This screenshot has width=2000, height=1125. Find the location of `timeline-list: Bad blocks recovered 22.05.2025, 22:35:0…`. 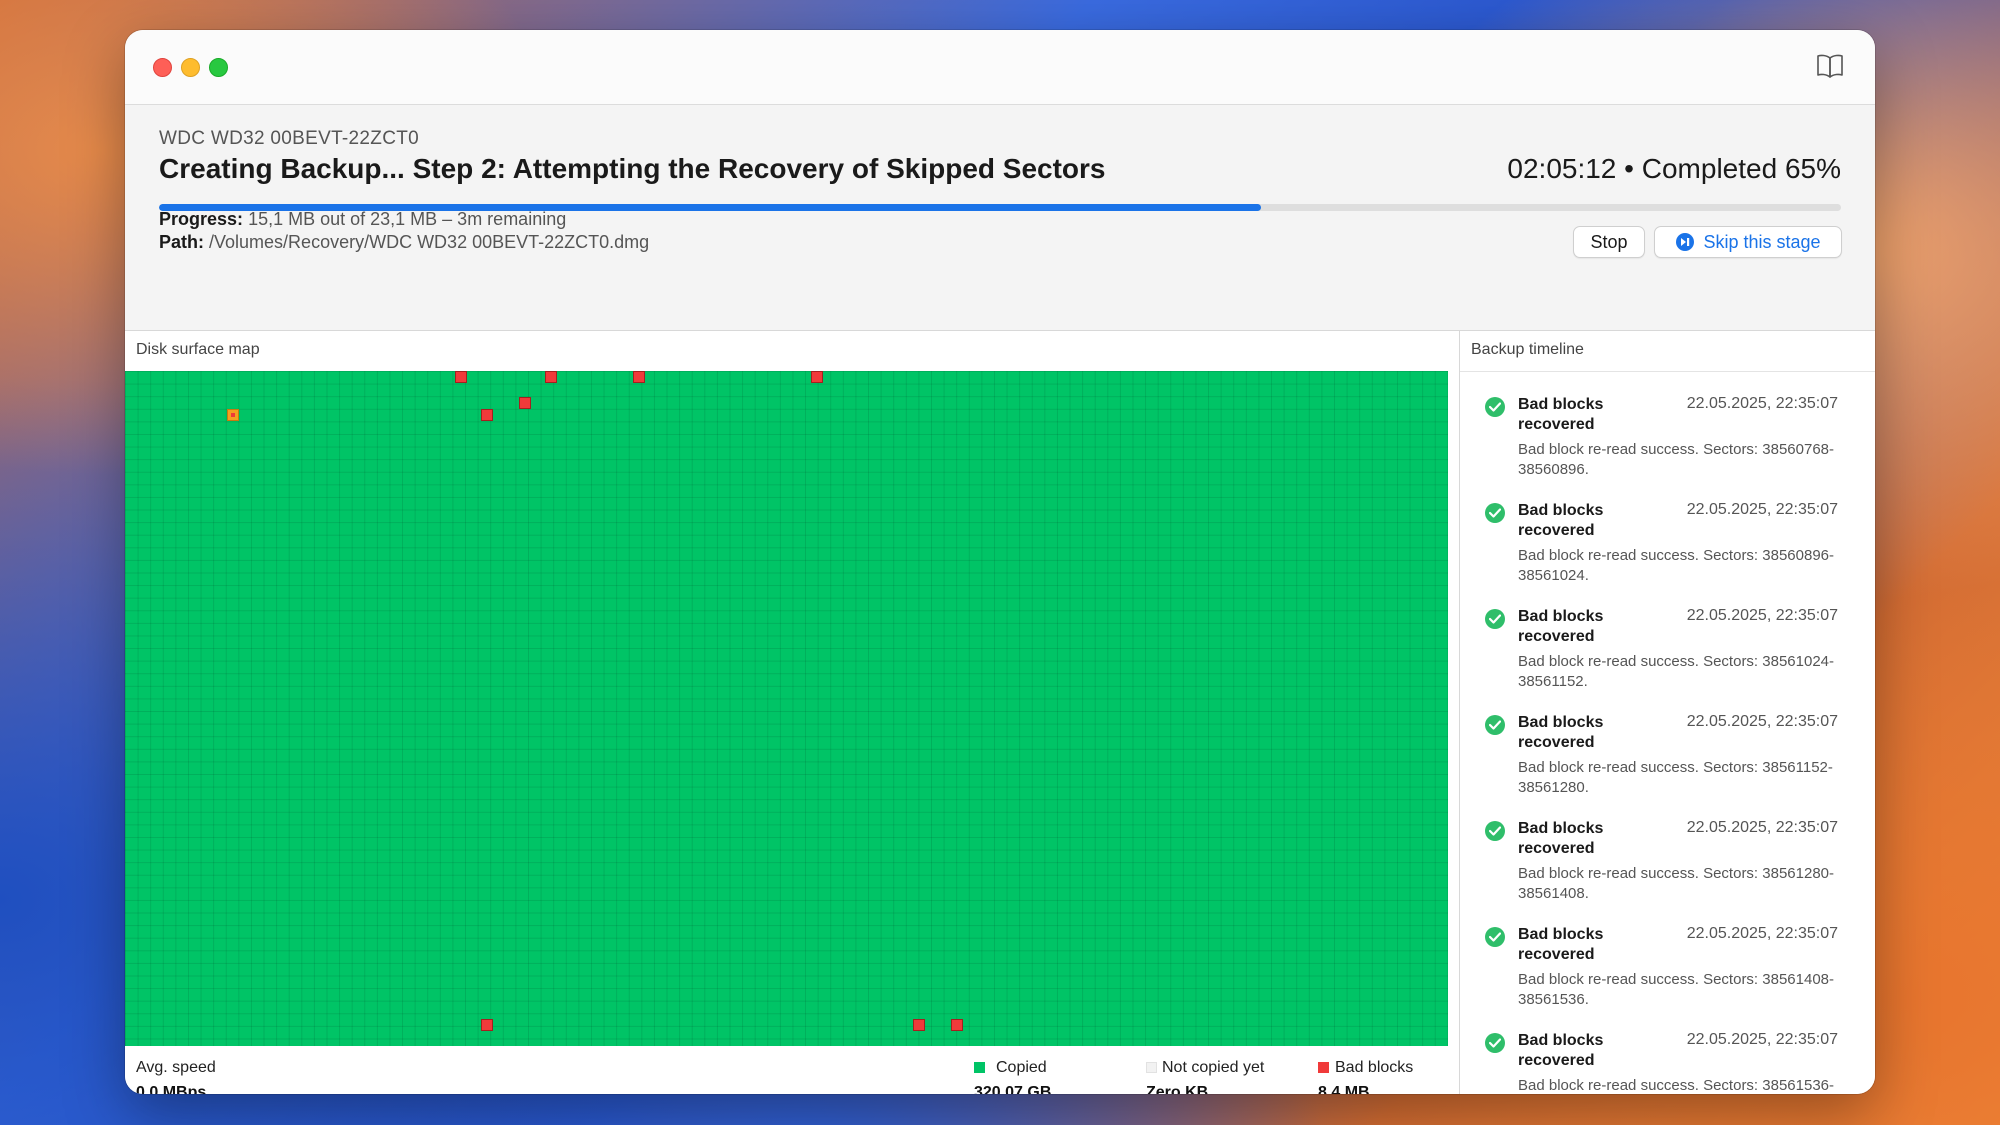

timeline-list: Bad blocks recovered 22.05.2025, 22:35:0… is located at coordinates (1667, 732).